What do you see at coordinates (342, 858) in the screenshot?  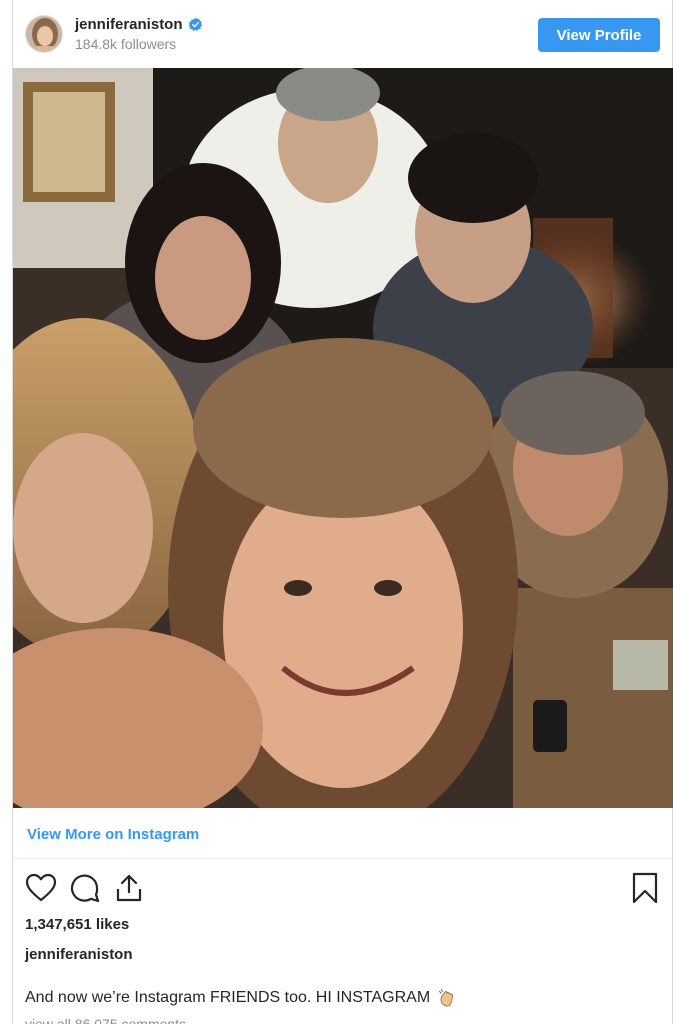 I see `divider` at bounding box center [342, 858].